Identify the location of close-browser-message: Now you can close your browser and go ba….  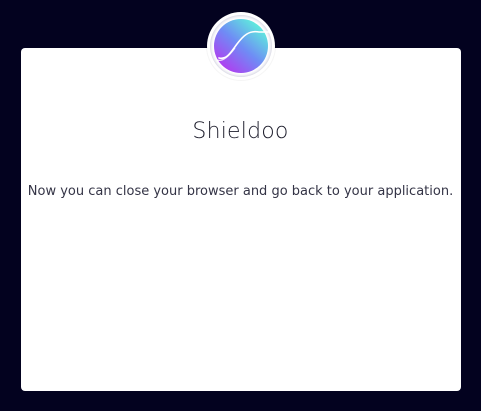
(240, 191).